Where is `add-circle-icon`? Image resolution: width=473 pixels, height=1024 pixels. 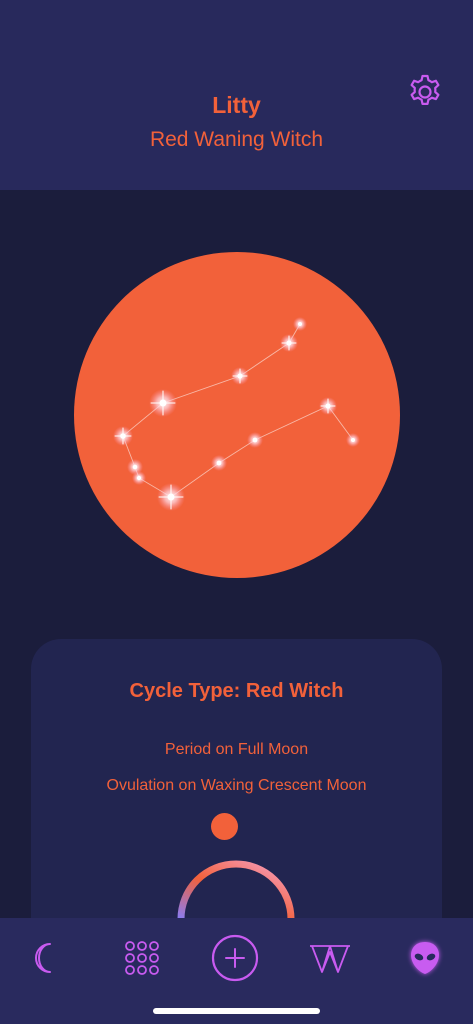
add-circle-icon is located at coordinates (235, 958).